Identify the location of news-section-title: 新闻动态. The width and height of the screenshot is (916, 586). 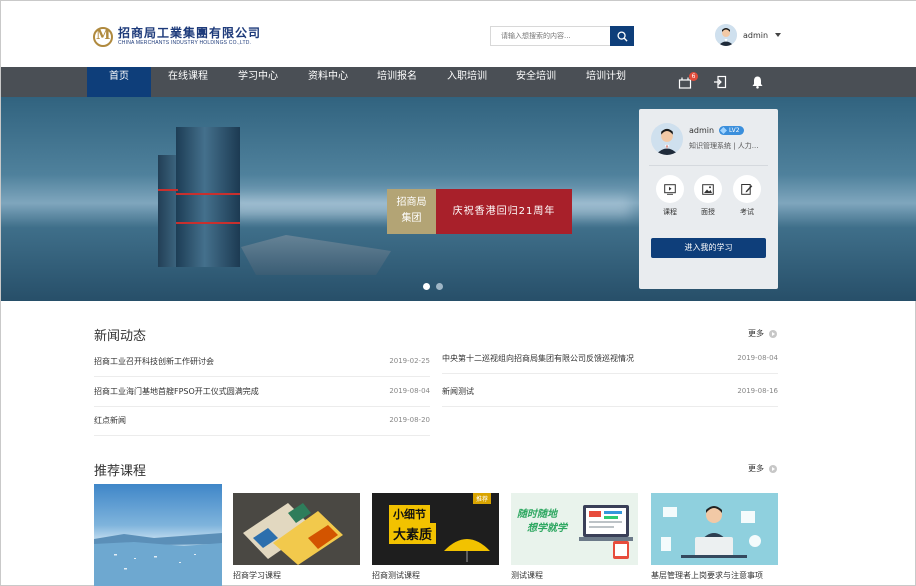
(120, 336).